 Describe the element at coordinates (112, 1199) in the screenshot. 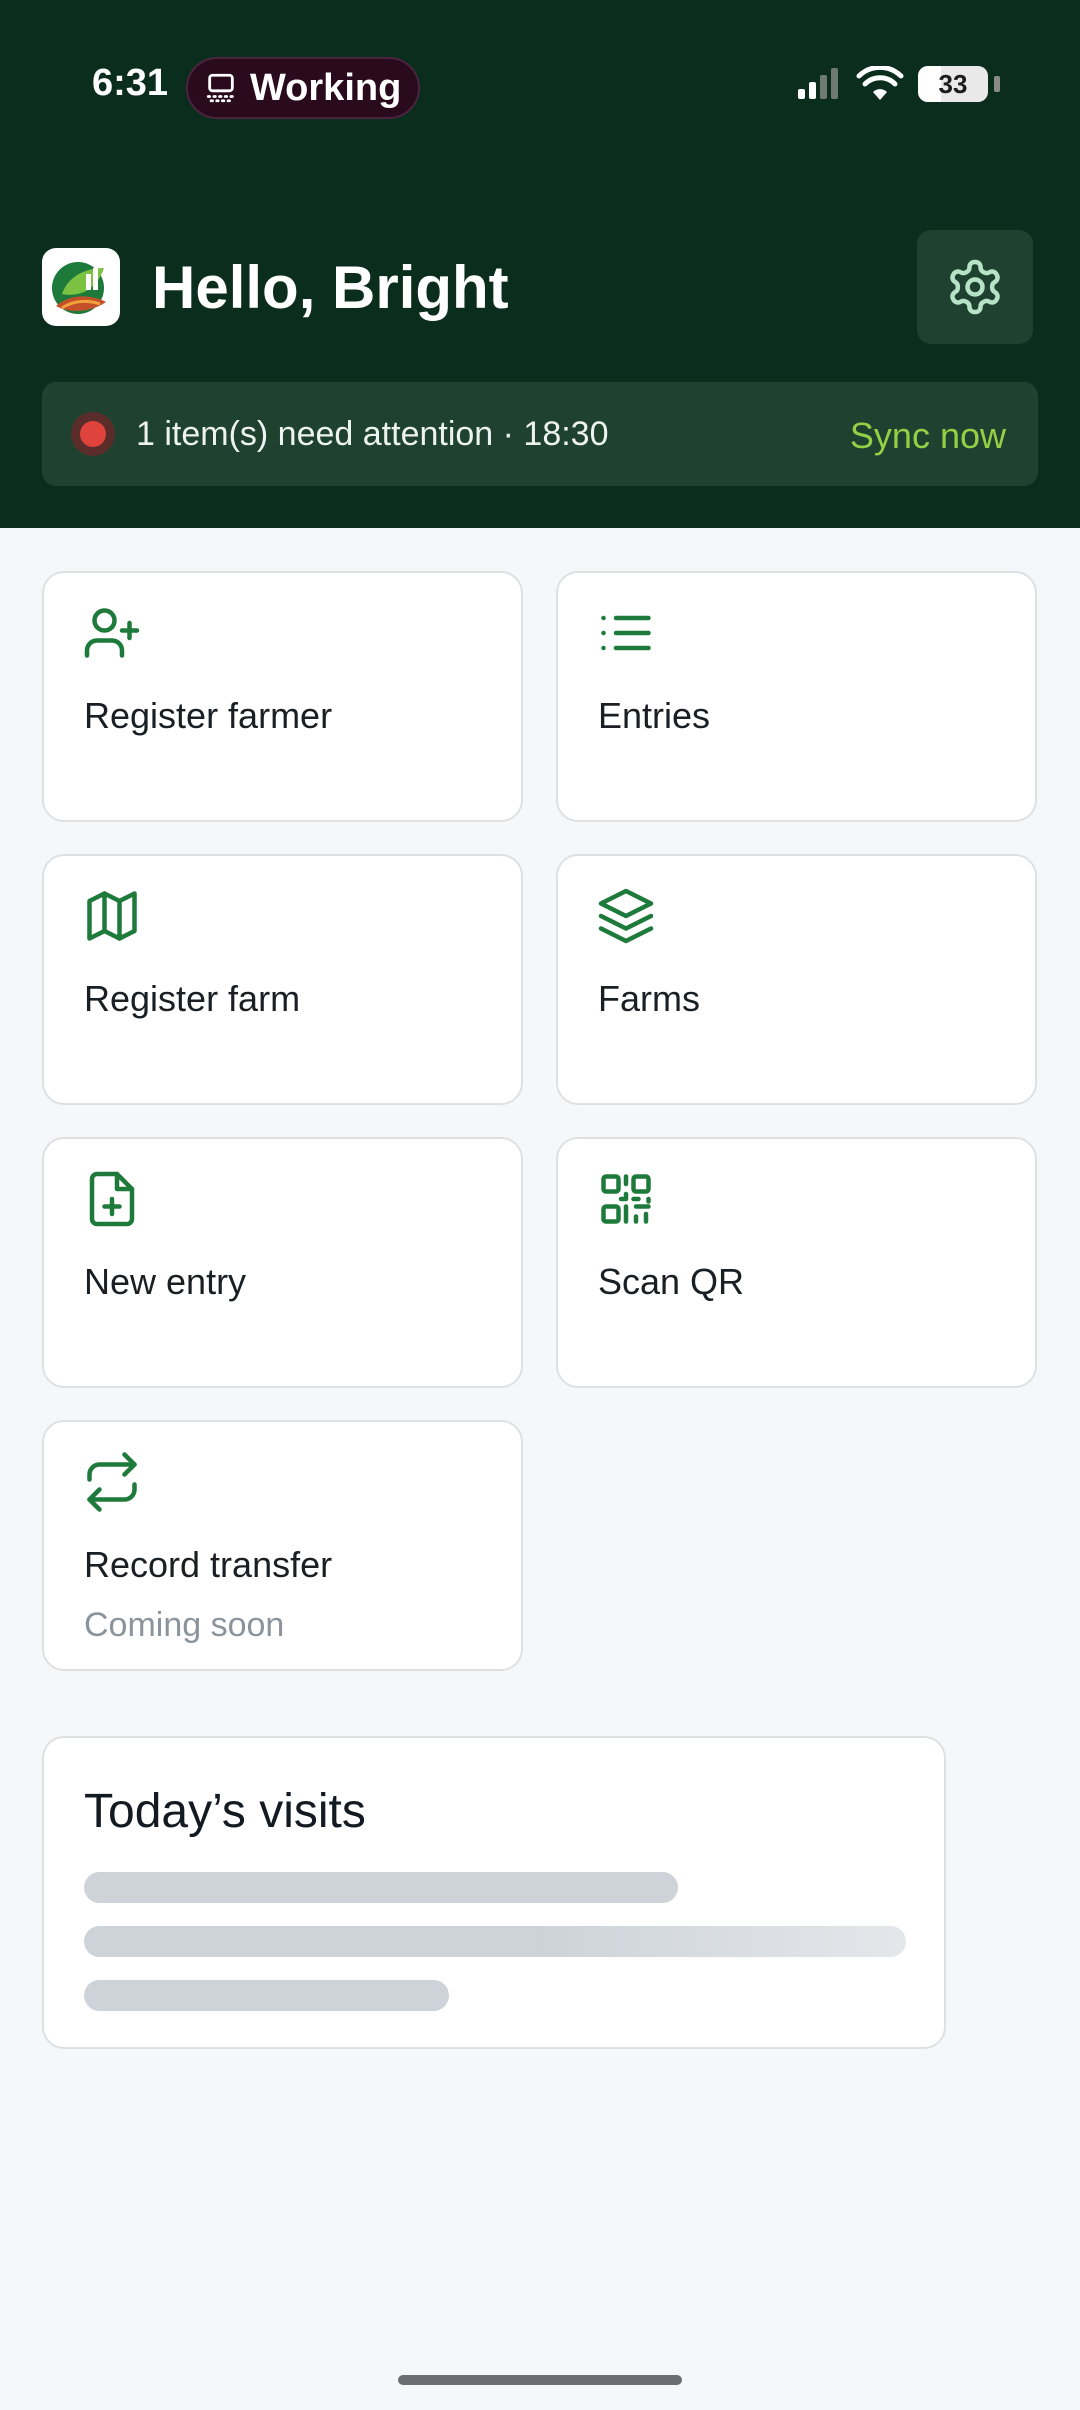

I see `file-plus-icon` at that location.